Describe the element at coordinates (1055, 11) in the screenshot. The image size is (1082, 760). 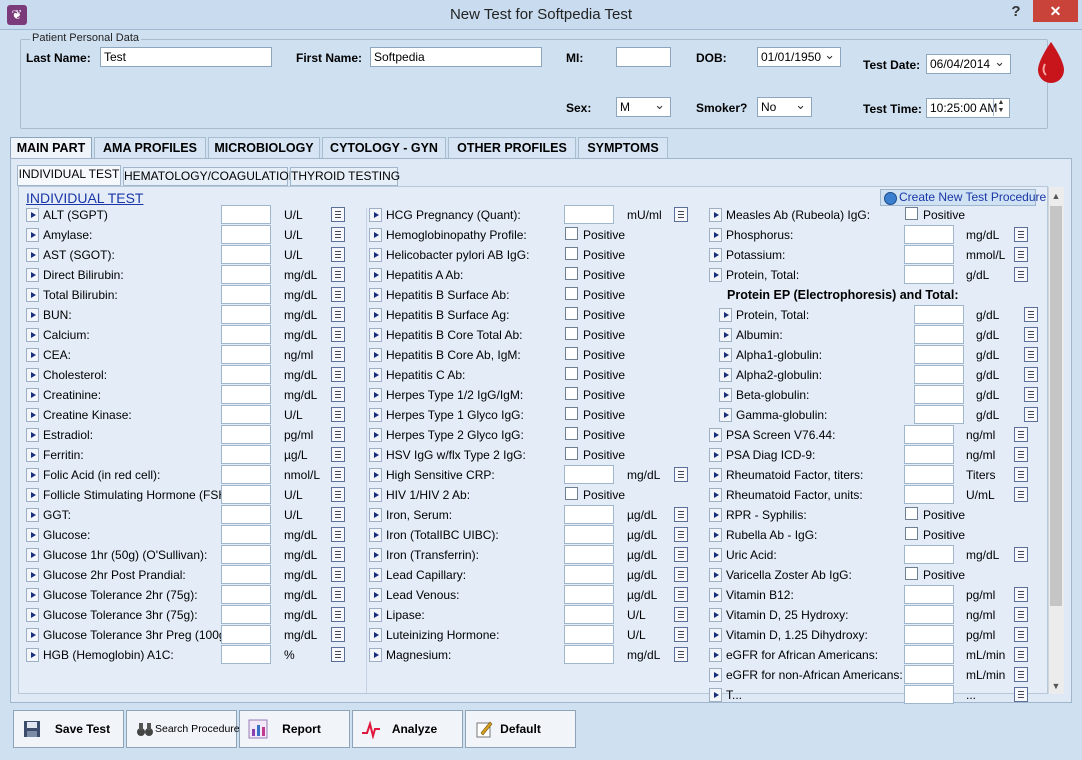
I see `close-button: ✕` at that location.